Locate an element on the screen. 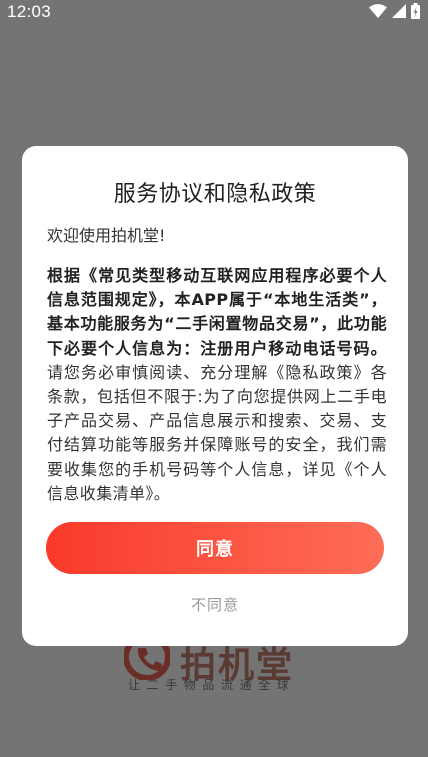  dialog-title: 服务协议和隐私政策 is located at coordinates (215, 194).